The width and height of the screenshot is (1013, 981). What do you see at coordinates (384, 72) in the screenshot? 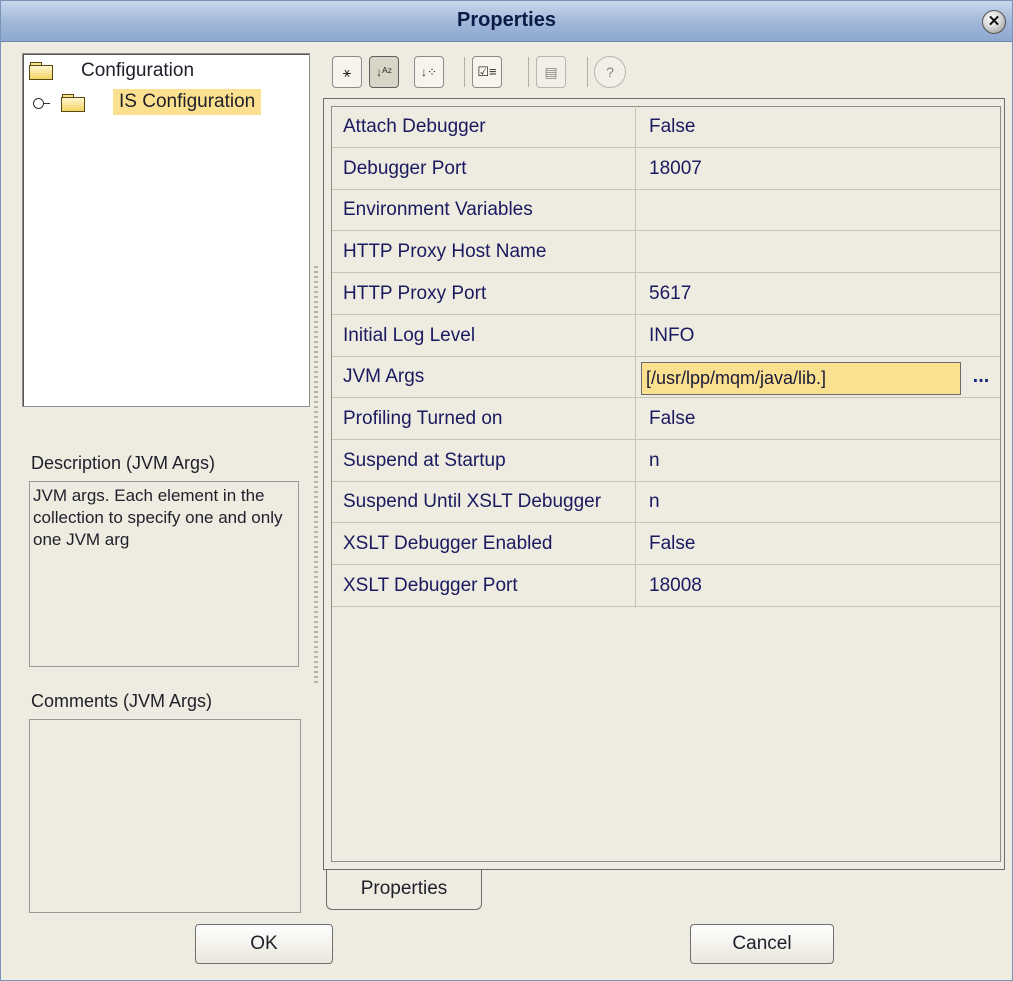
I see `sort-alpha-icon: ↓ᴬᶻ` at bounding box center [384, 72].